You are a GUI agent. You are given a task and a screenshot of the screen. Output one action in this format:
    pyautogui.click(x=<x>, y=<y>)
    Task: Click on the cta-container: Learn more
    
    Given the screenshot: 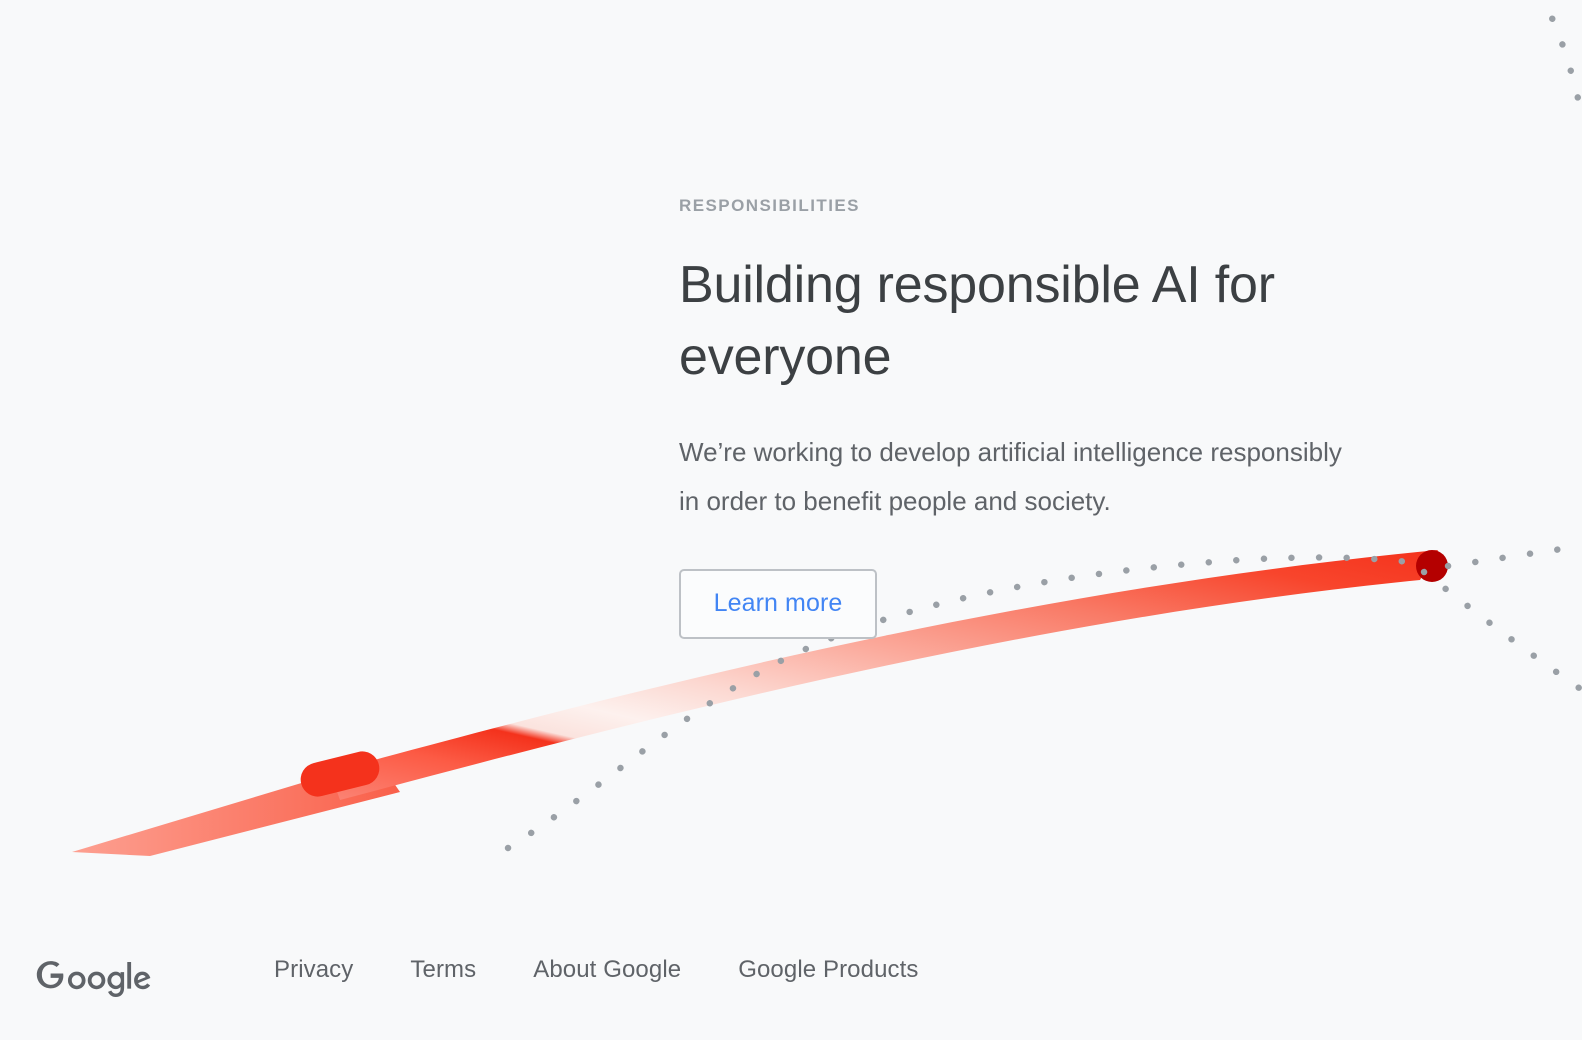 What is the action you would take?
    pyautogui.click(x=1019, y=603)
    